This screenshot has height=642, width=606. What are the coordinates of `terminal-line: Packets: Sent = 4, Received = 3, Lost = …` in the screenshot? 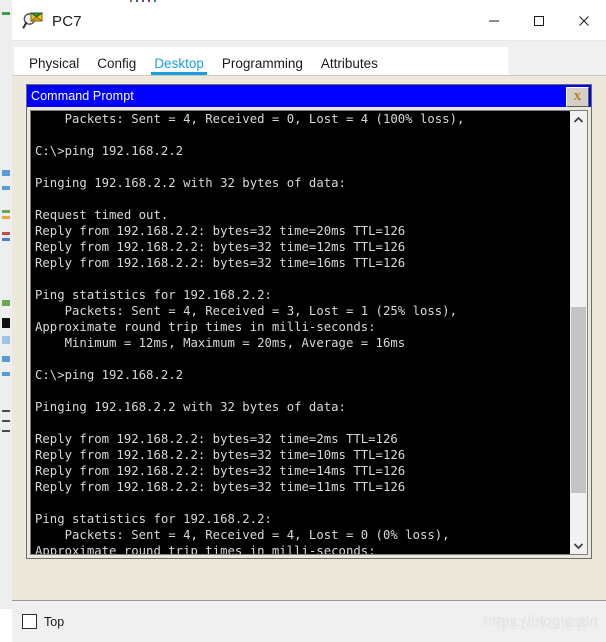 It's located at (246, 311).